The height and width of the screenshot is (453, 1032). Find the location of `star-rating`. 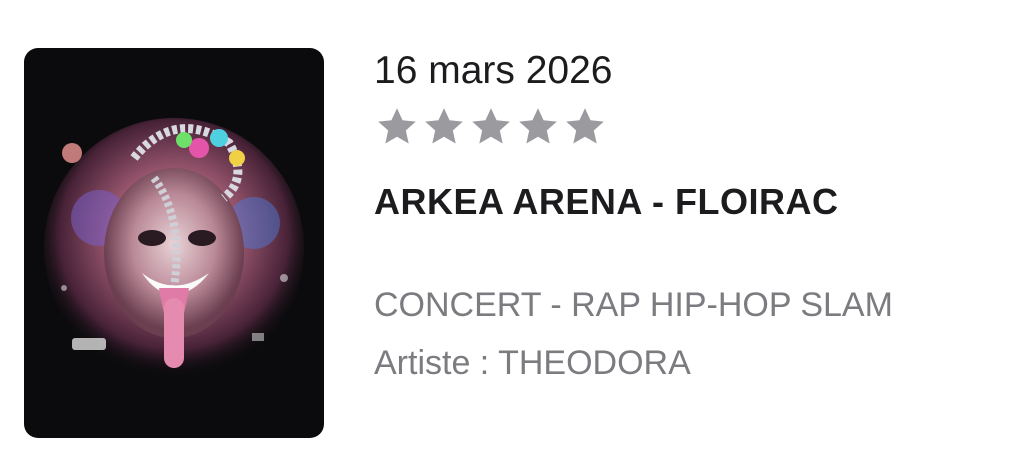

star-rating is located at coordinates (491, 128).